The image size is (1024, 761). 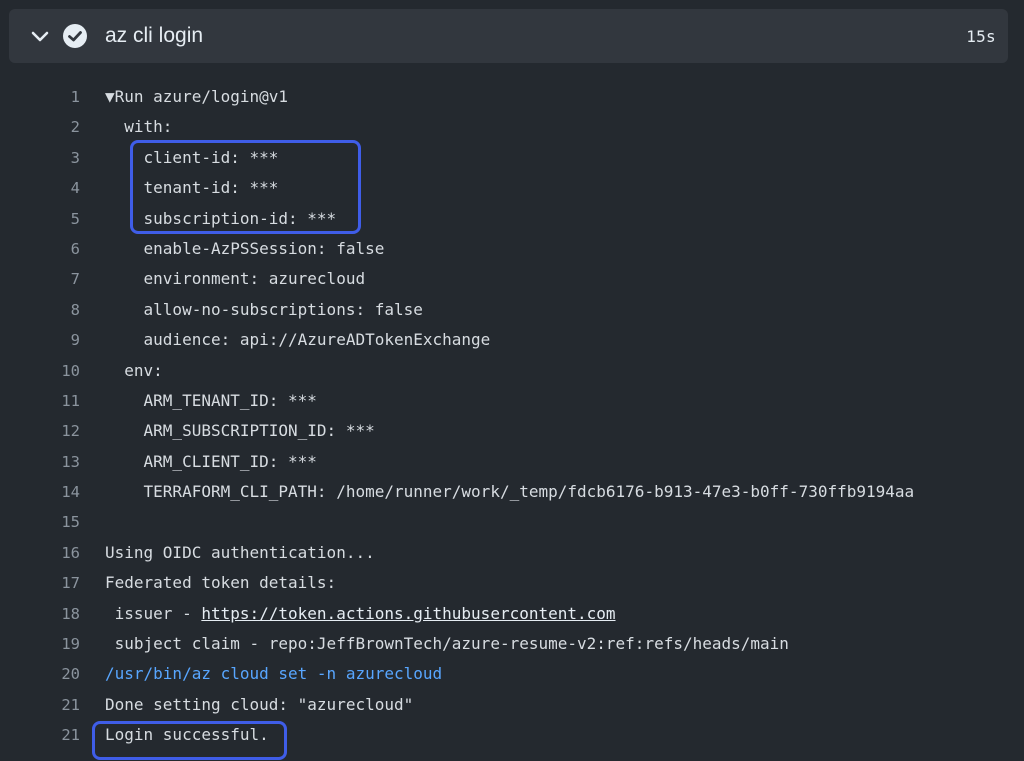 What do you see at coordinates (298, 340) in the screenshot?
I see `log-line-text: audience: api://AzureADTokenExchange` at bounding box center [298, 340].